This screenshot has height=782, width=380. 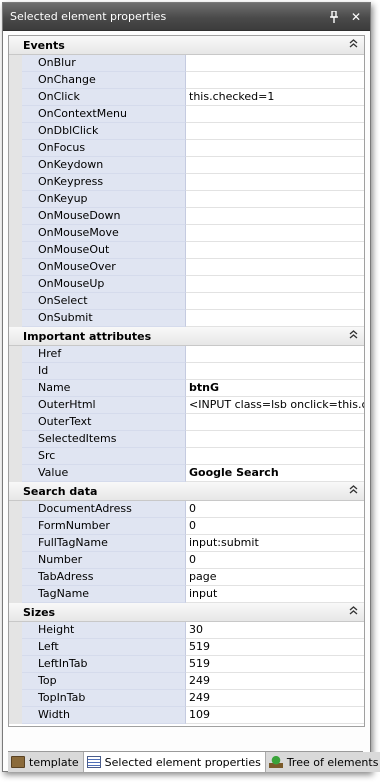 I want to click on property-value: input, so click(x=275, y=594).